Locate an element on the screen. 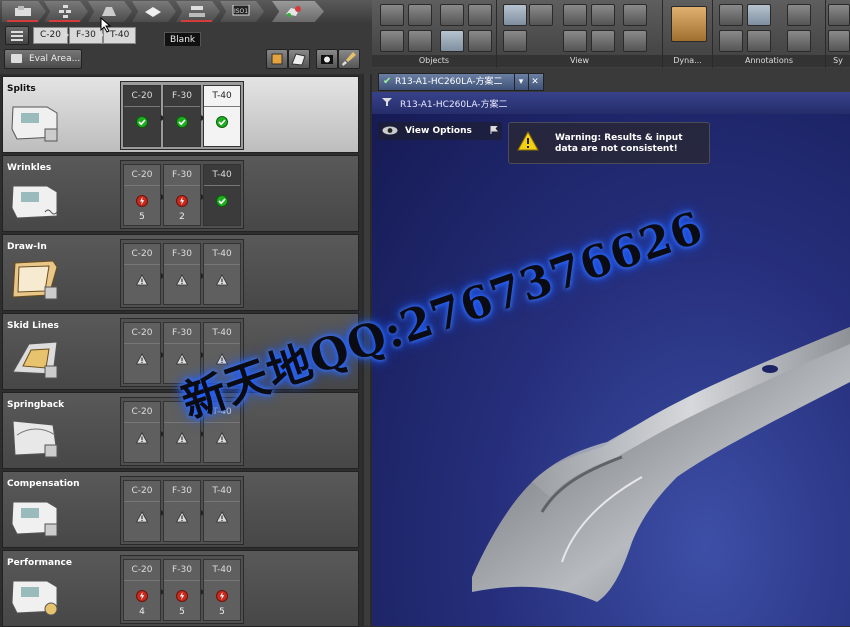  process-step-results is located at coordinates (298, 11).